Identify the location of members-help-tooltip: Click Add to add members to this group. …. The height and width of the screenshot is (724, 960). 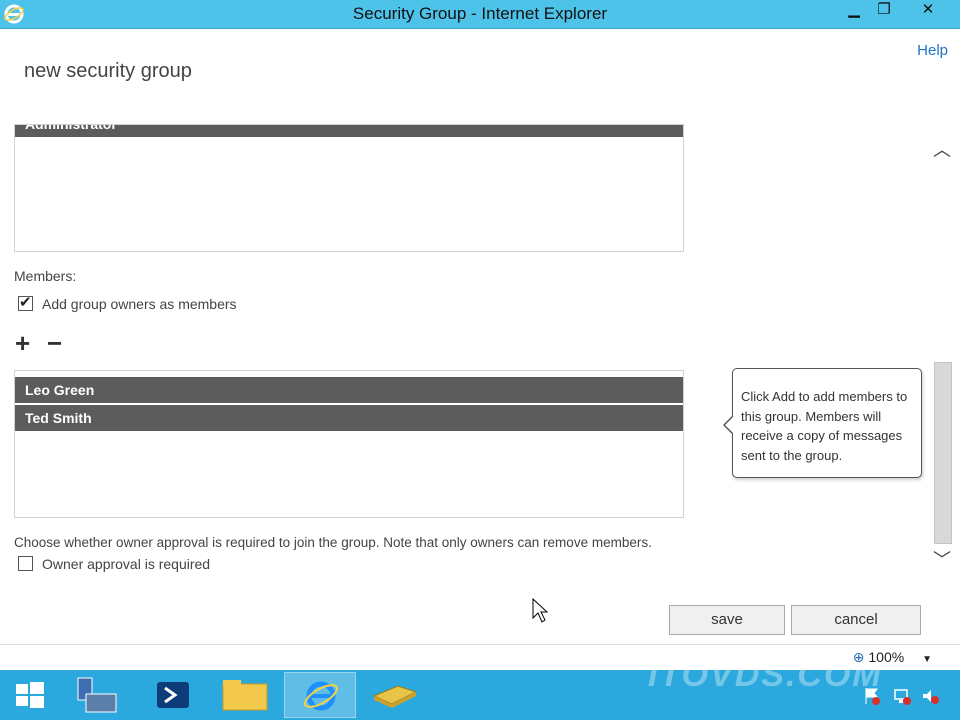
(822, 423).